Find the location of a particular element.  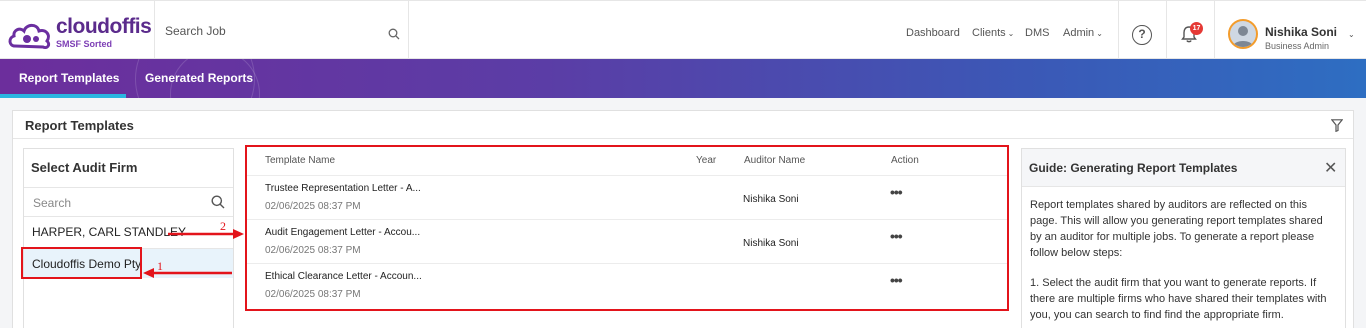

annotation-arrows is located at coordinates (193, 253).